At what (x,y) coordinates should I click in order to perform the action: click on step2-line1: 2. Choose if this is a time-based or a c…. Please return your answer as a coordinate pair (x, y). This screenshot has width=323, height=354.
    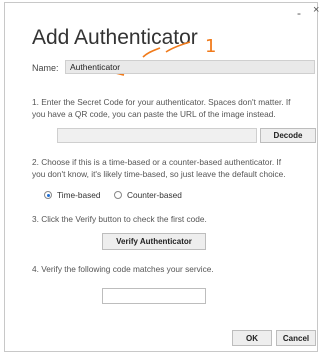
    Looking at the image, I should click on (157, 162).